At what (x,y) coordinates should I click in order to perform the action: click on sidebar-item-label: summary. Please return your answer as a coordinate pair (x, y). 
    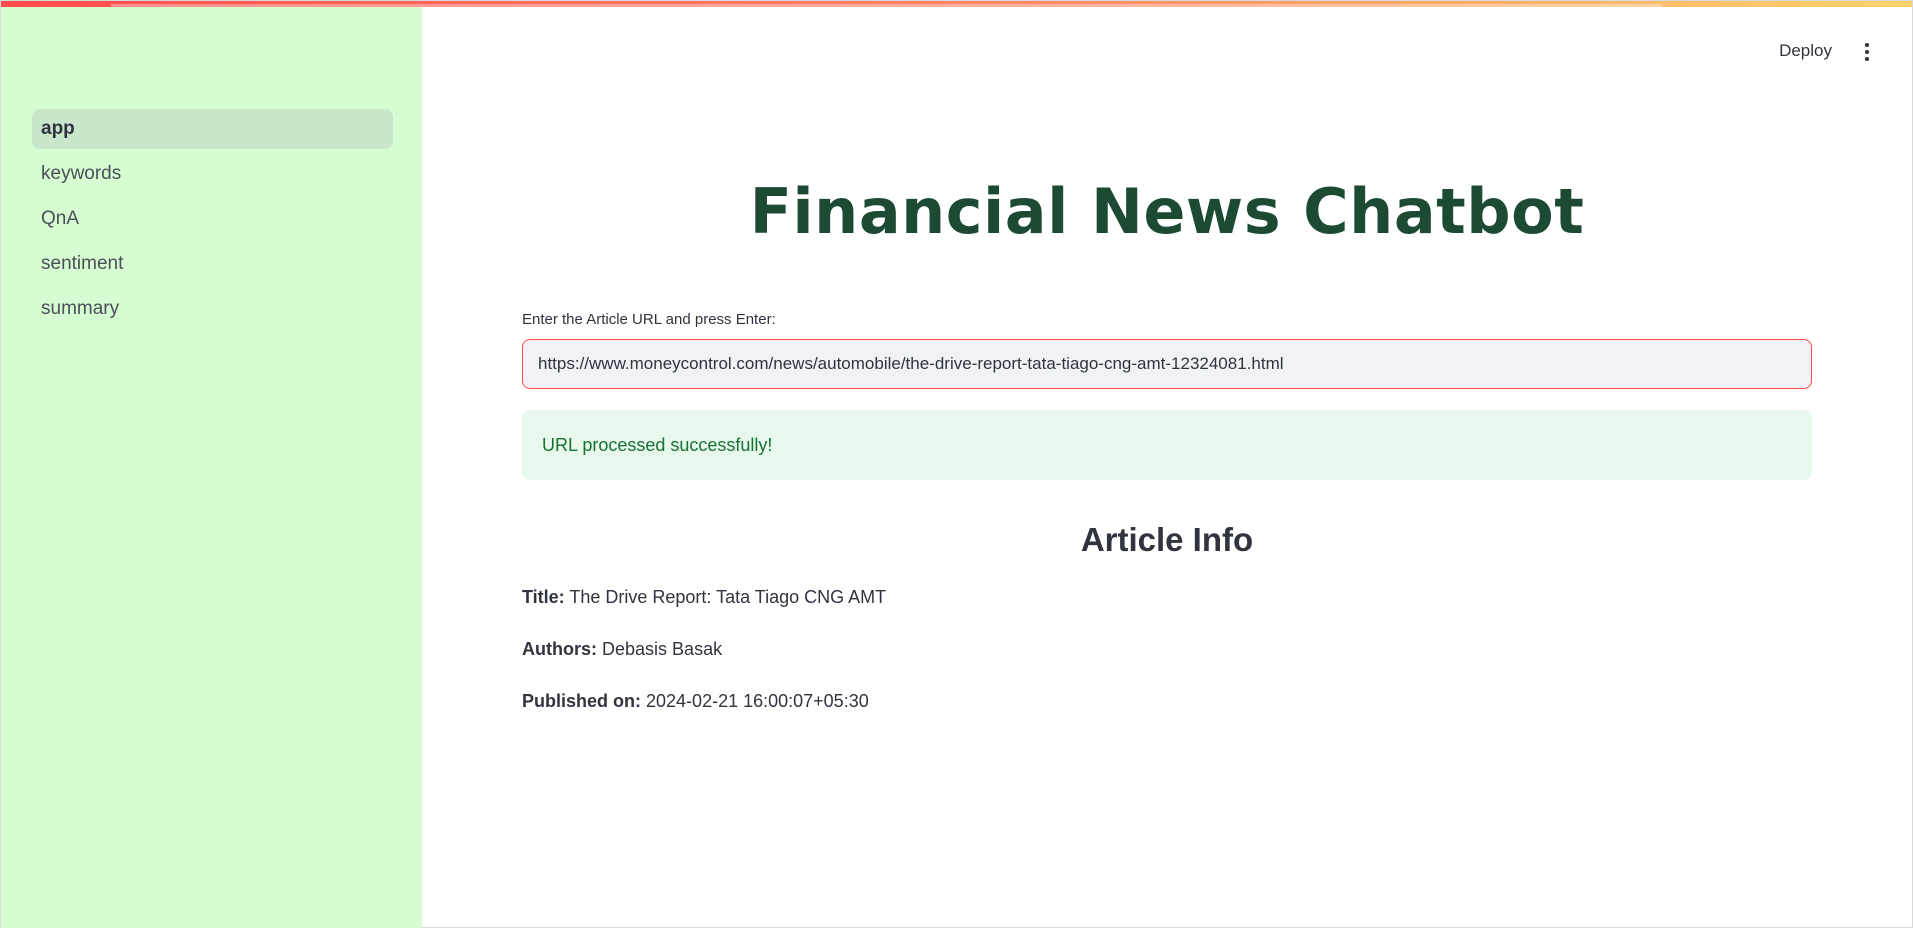
    Looking at the image, I should click on (80, 308).